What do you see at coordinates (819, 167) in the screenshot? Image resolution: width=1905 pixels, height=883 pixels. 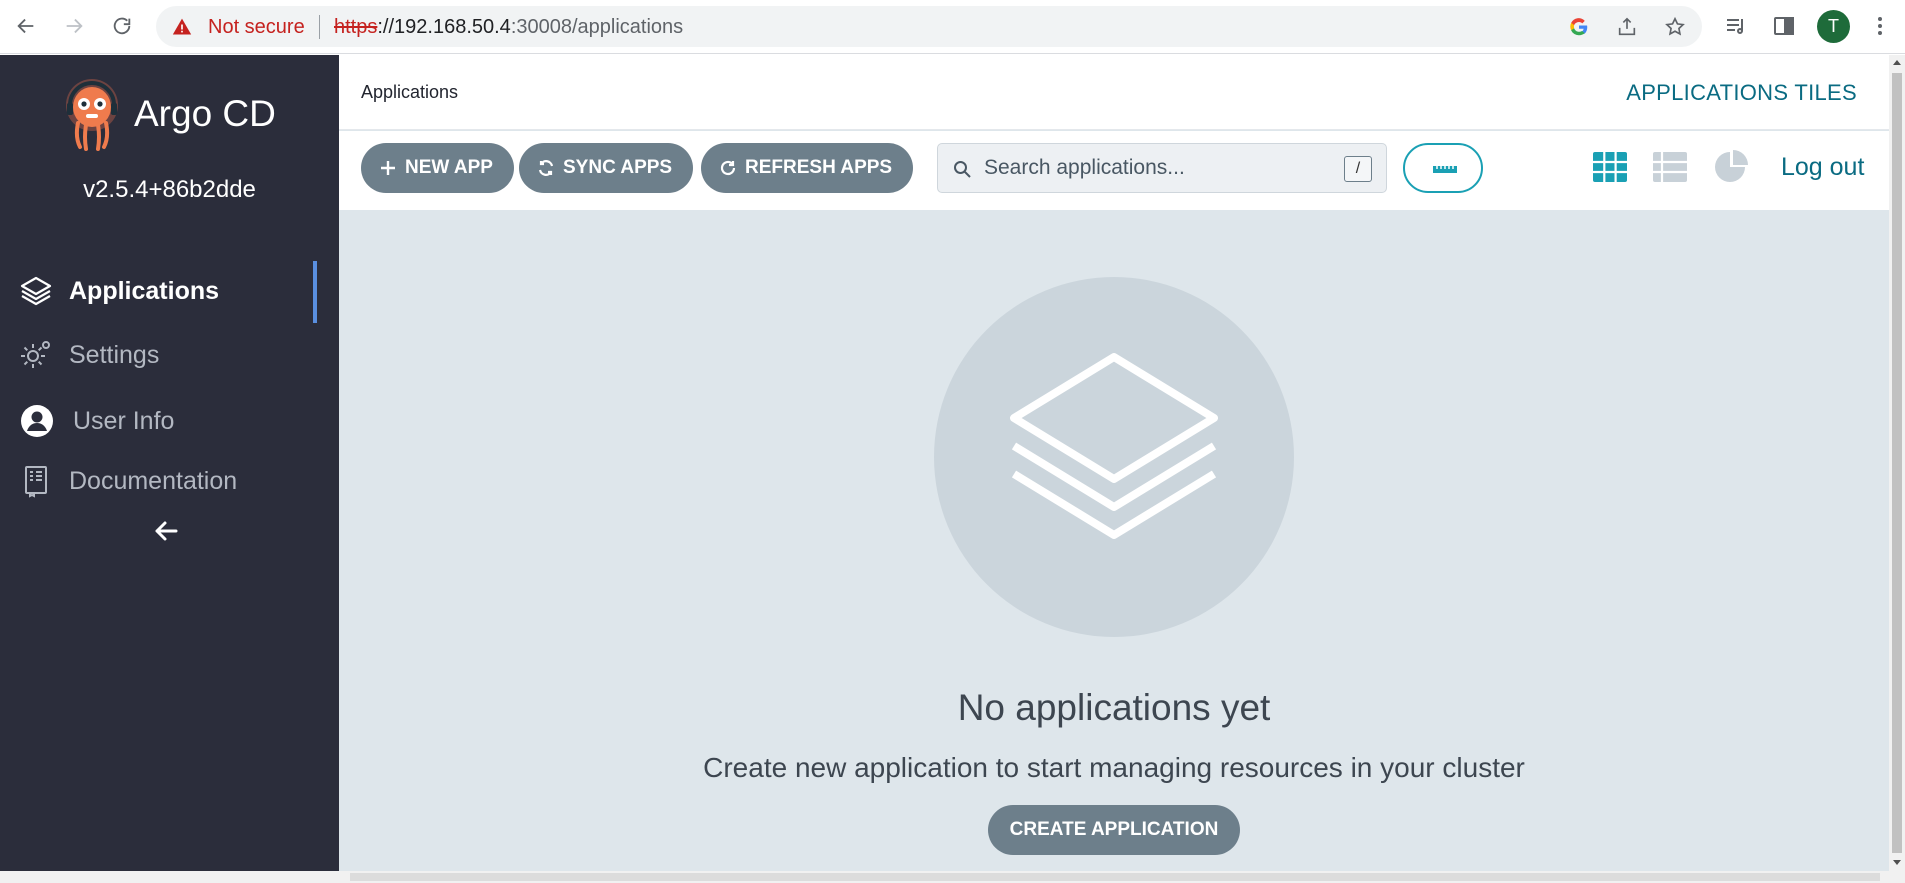 I see `refresh-apps-label: REFRESH APPS` at bounding box center [819, 167].